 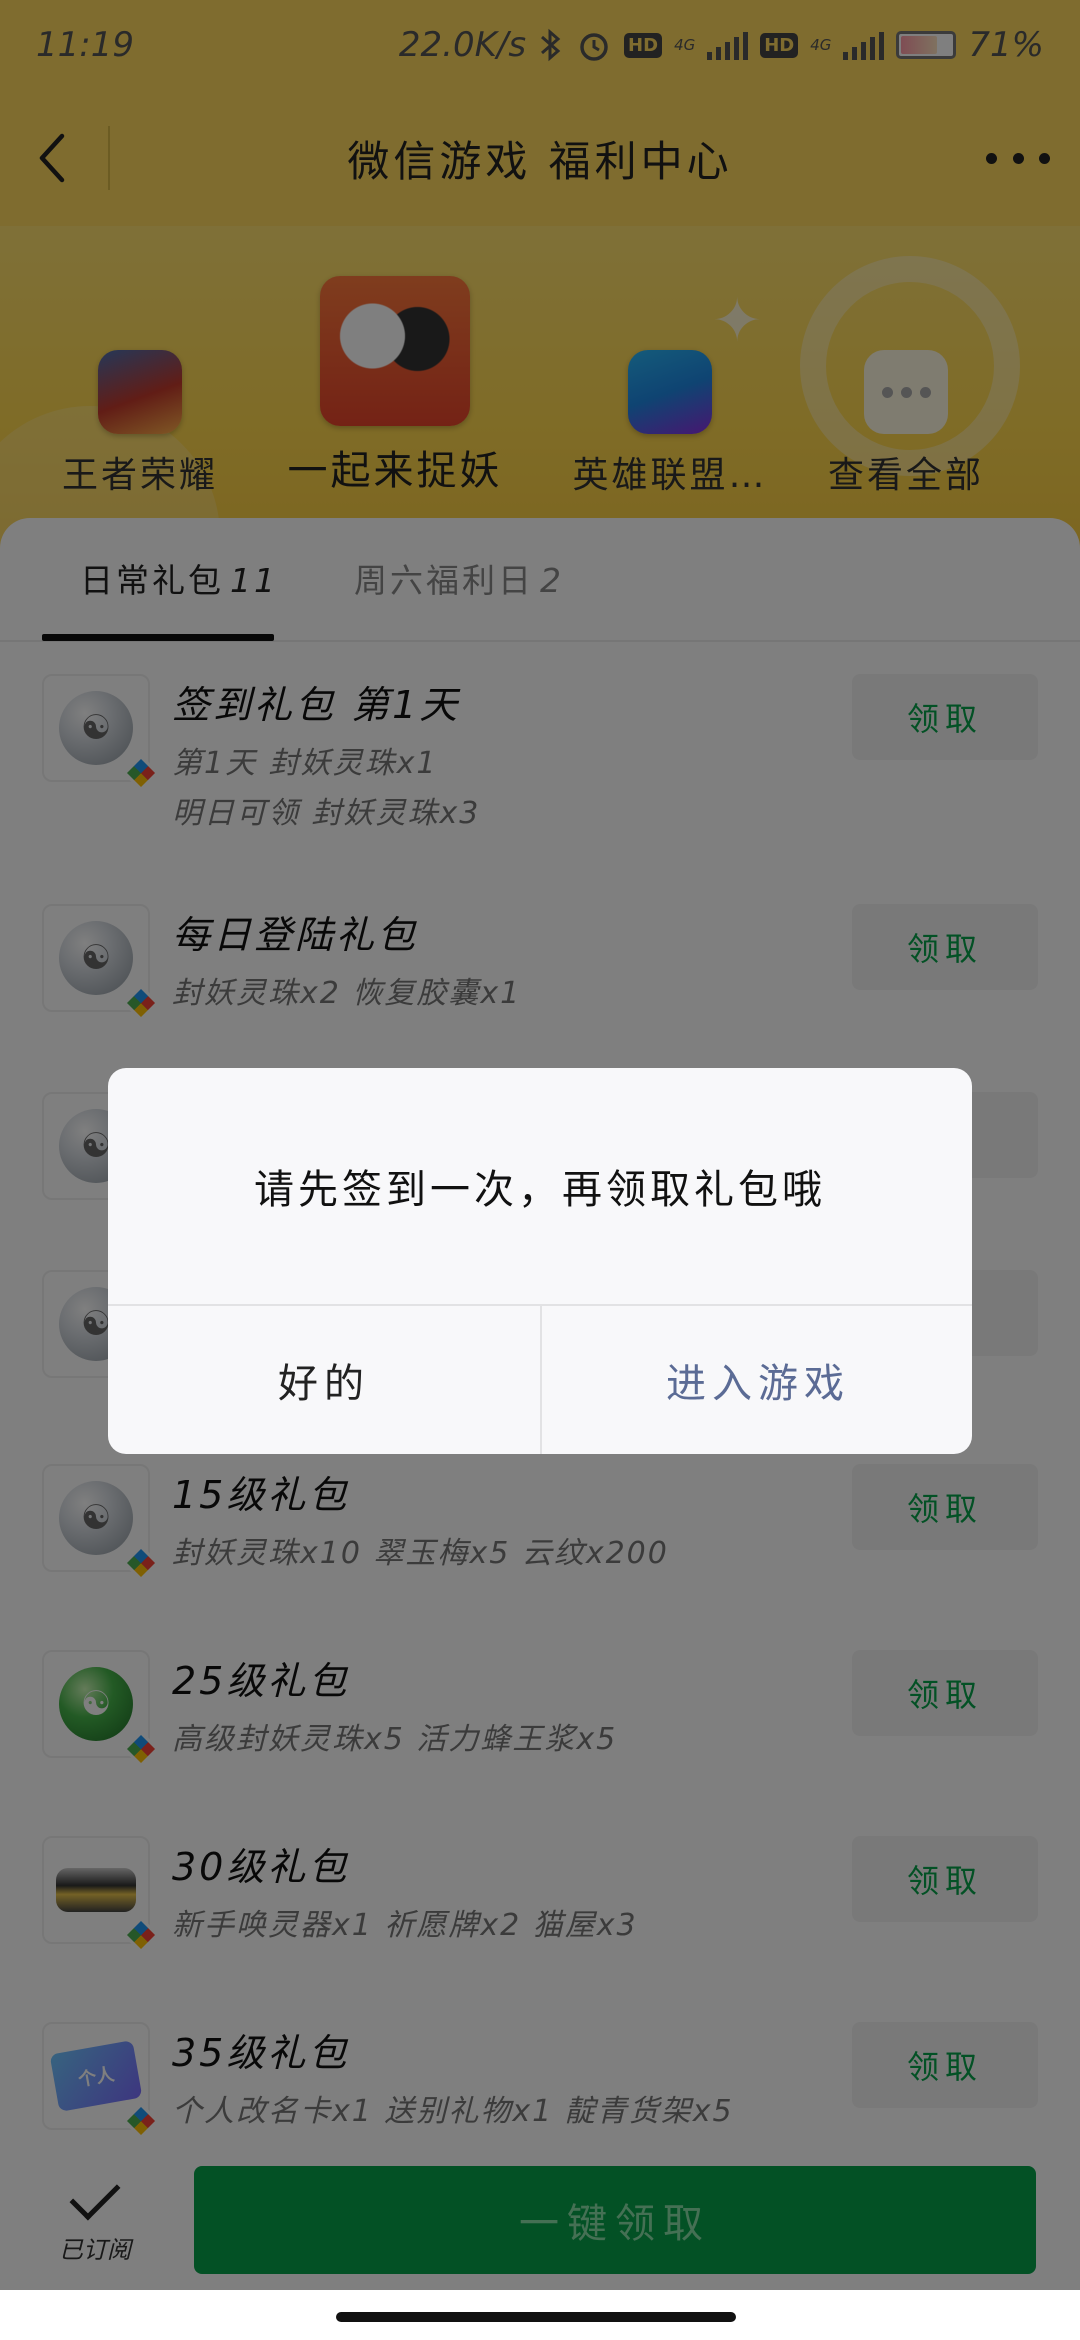 What do you see at coordinates (540, 1261) in the screenshot?
I see `signin-required-dialog: 请先签到一次，再领取礼包哦 好的 进入游戏` at bounding box center [540, 1261].